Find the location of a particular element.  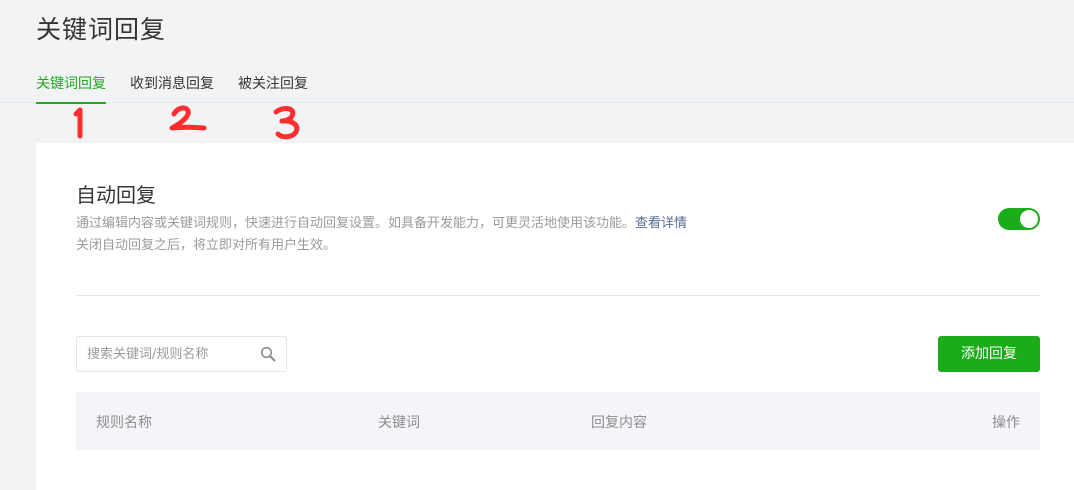

annotation-number-two is located at coordinates (188, 118).